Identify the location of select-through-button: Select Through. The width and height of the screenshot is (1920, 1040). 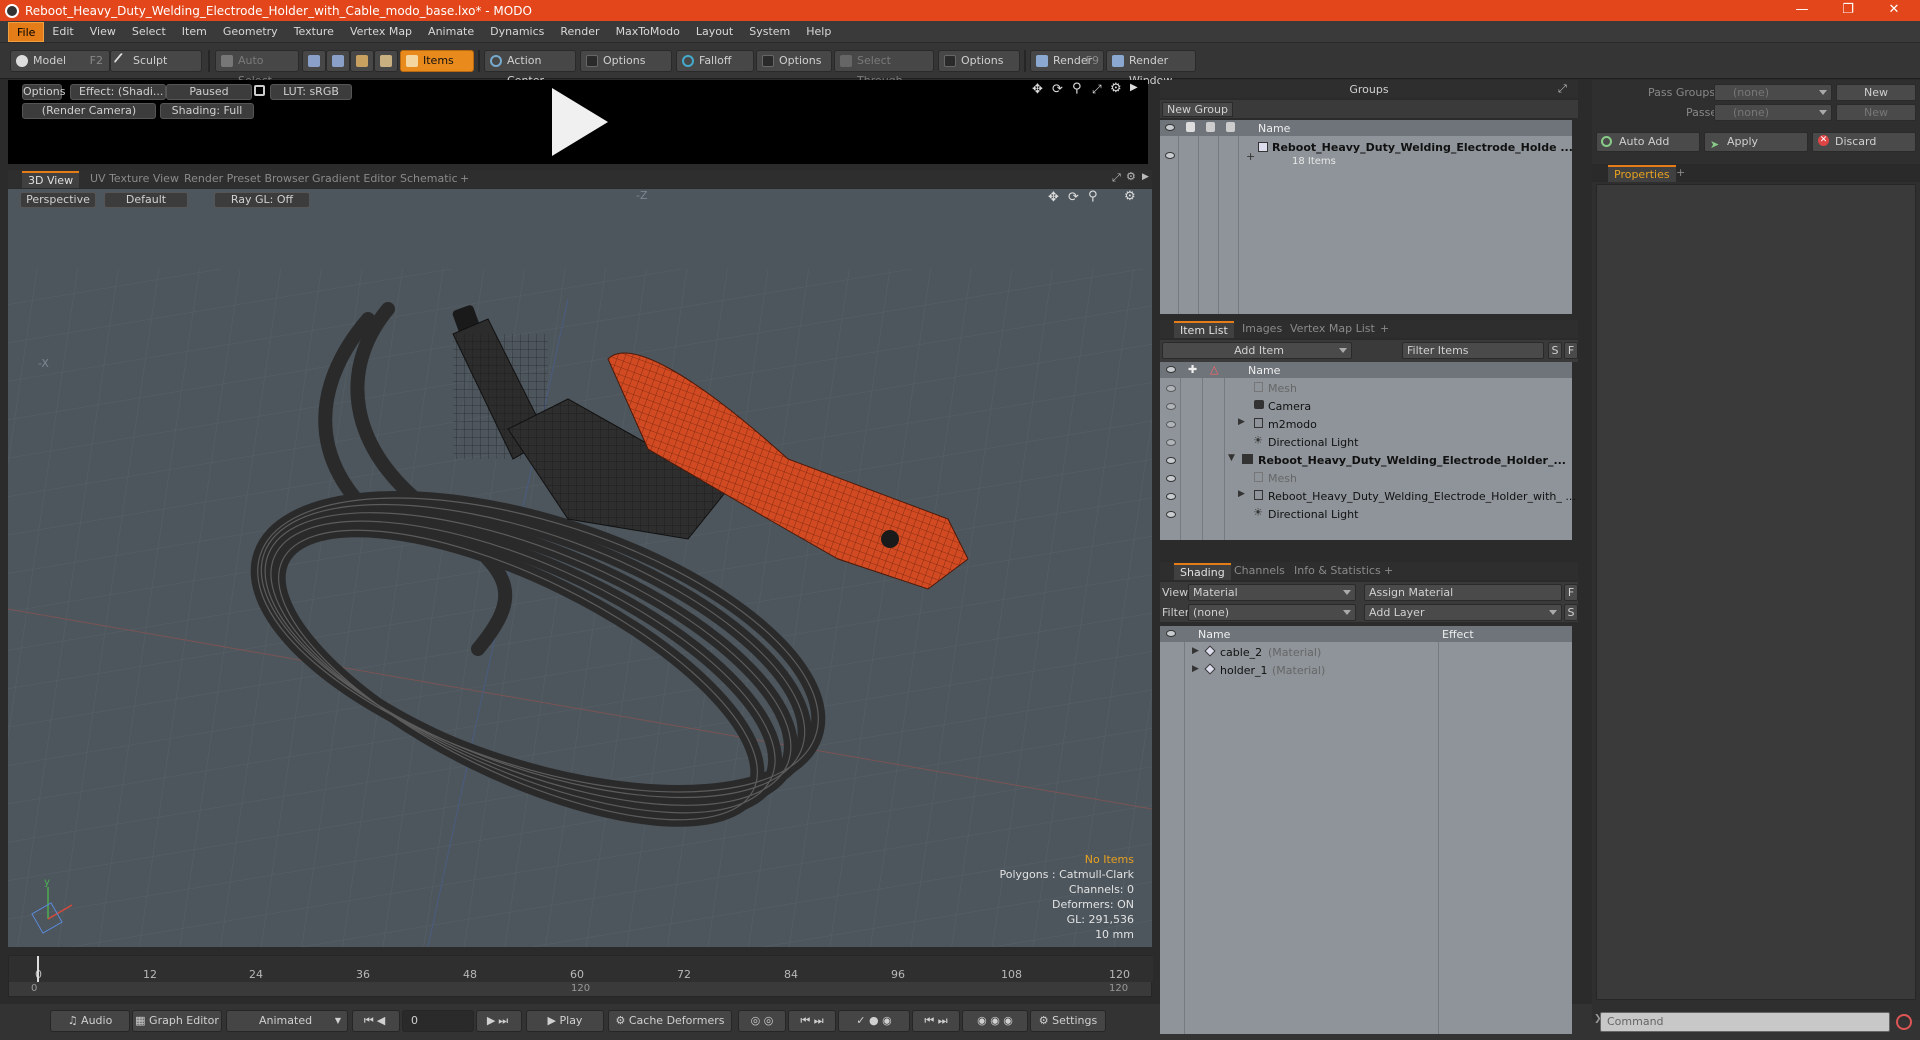
(884, 68).